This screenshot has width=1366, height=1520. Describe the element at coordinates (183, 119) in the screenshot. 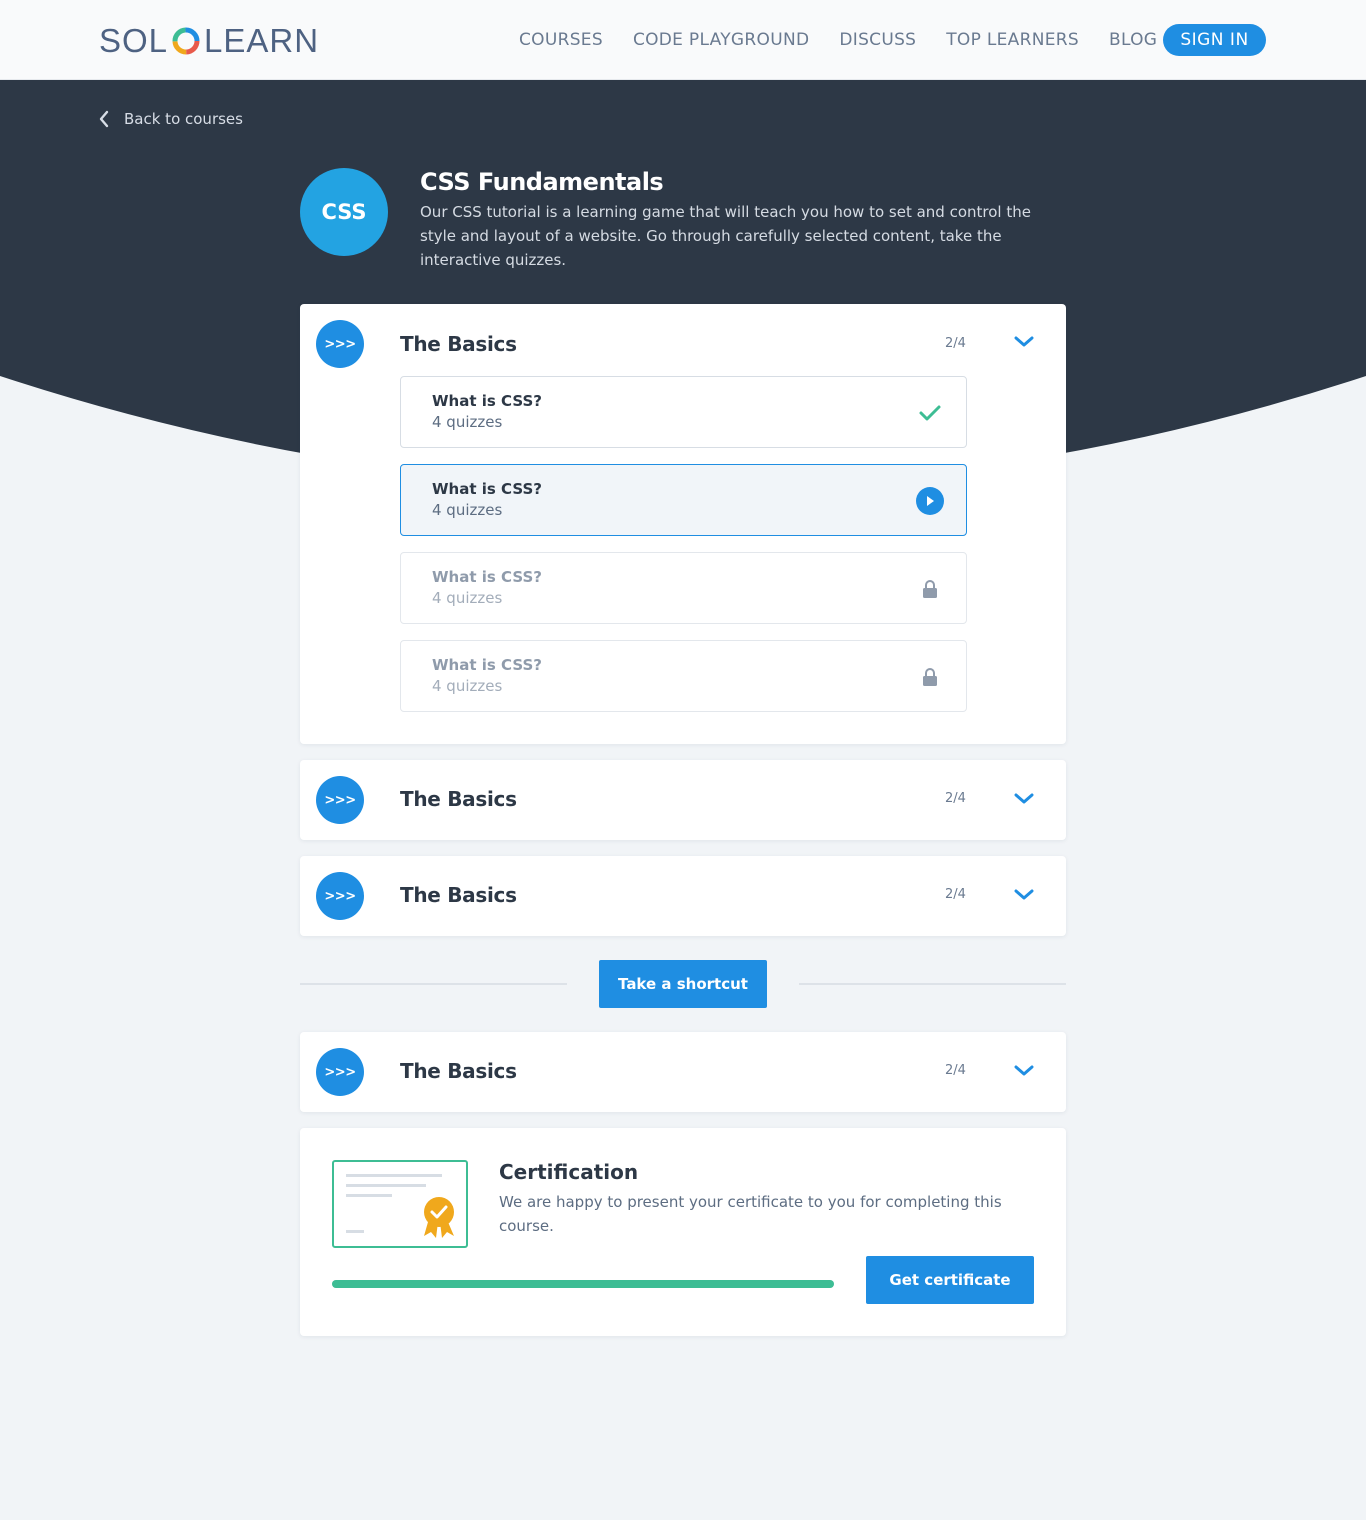

I see `back-label: Back to courses` at that location.